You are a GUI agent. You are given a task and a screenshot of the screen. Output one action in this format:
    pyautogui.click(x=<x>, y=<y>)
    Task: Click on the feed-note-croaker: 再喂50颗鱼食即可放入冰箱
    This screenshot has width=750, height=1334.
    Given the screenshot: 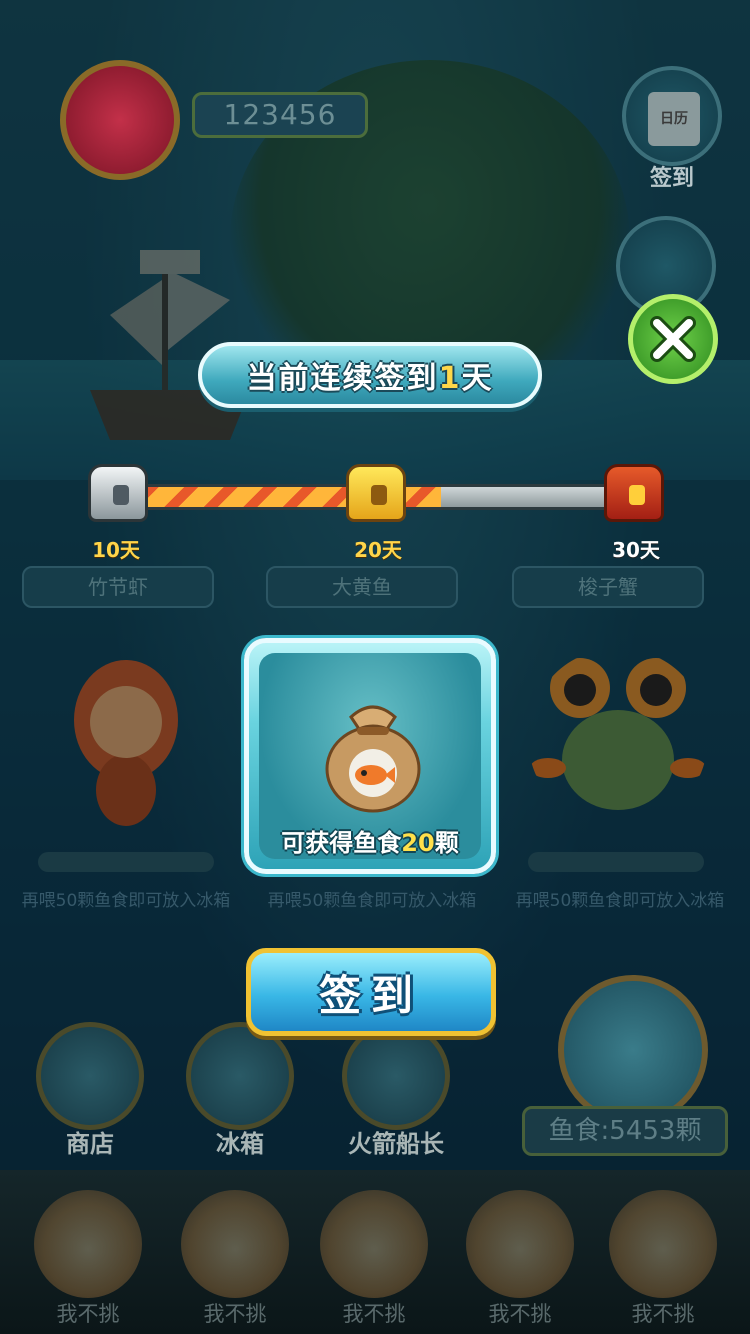 What is the action you would take?
    pyautogui.click(x=372, y=901)
    